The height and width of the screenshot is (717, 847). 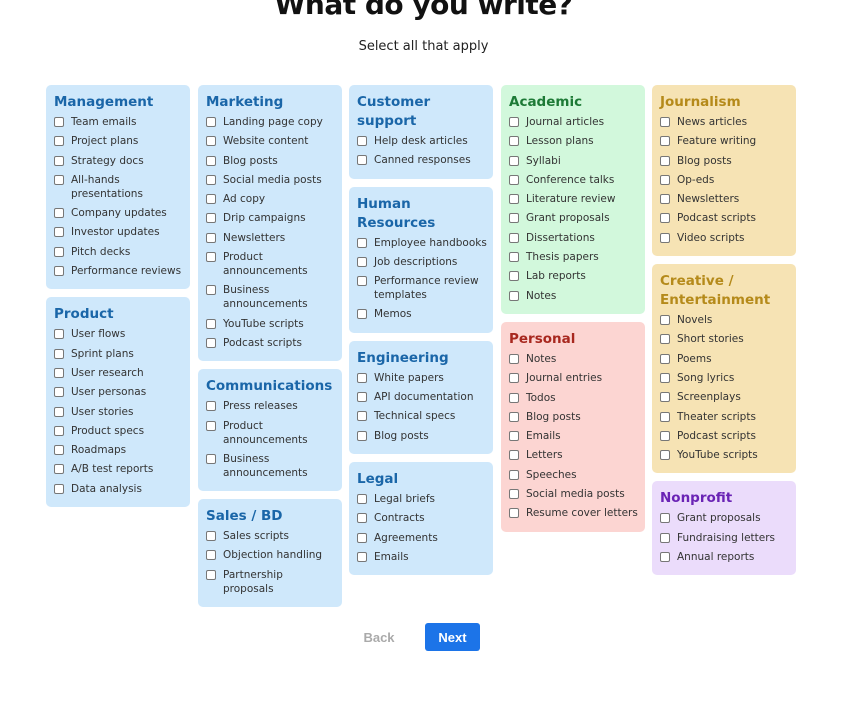 What do you see at coordinates (271, 264) in the screenshot?
I see `checkbox-option: Product announcements` at bounding box center [271, 264].